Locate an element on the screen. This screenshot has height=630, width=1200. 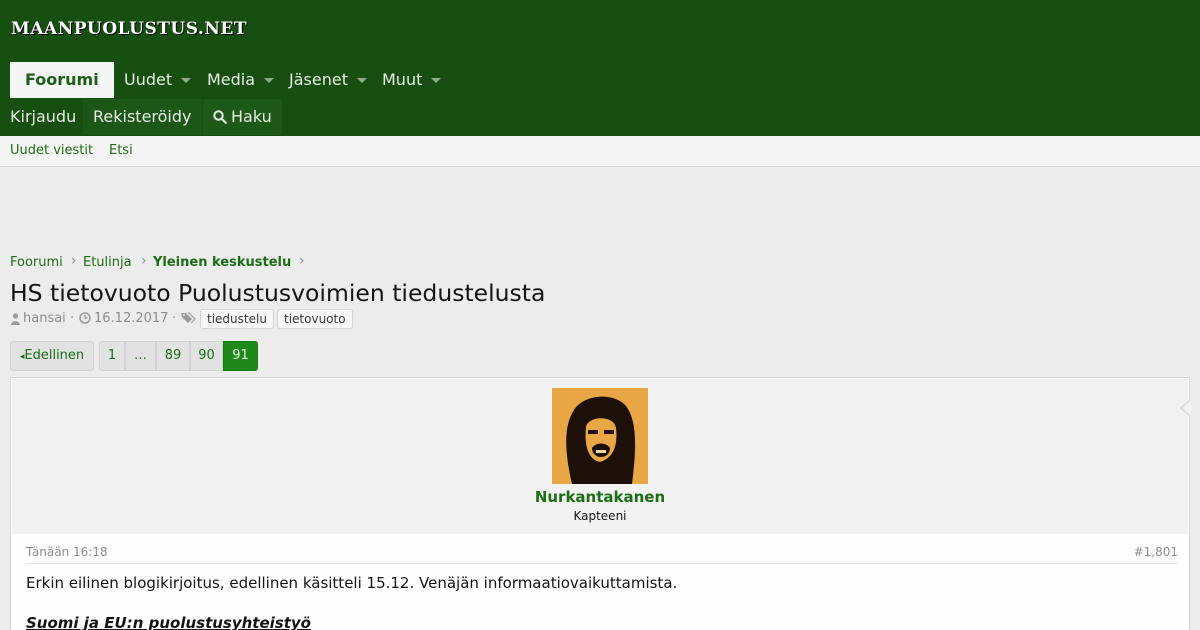
search-label: Haku is located at coordinates (251, 116).